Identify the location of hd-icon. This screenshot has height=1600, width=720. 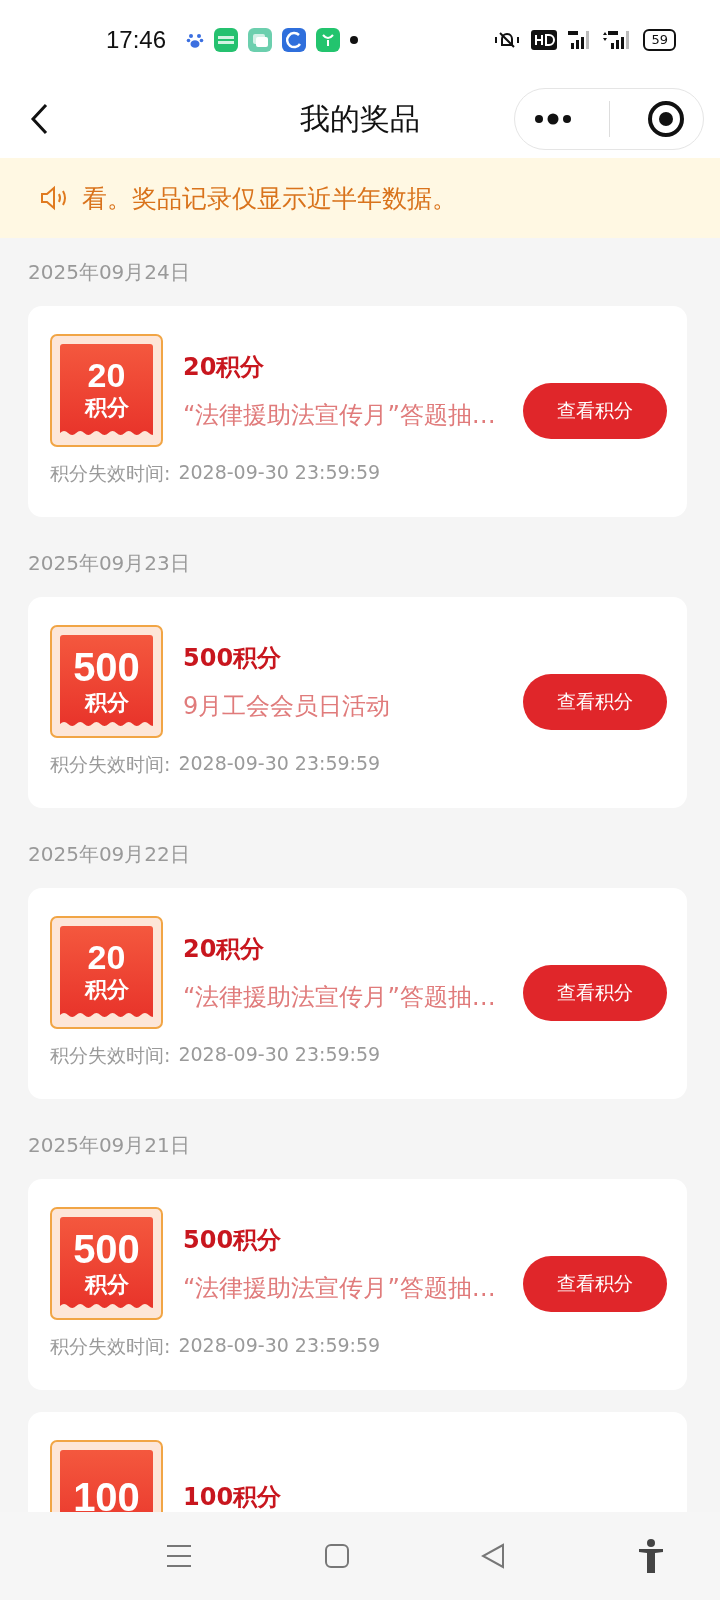
(544, 40).